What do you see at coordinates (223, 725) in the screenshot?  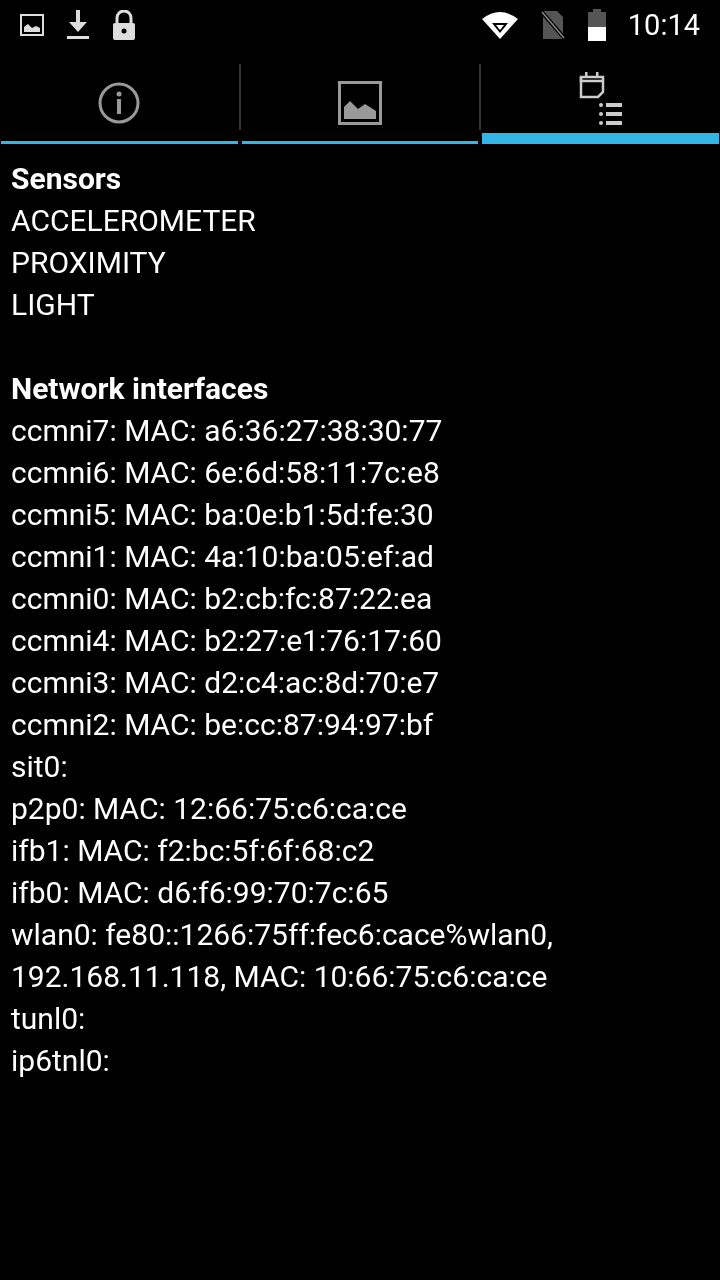 I see `info-line: ccmni2: MAC: be:cc:87:94:97:bf` at bounding box center [223, 725].